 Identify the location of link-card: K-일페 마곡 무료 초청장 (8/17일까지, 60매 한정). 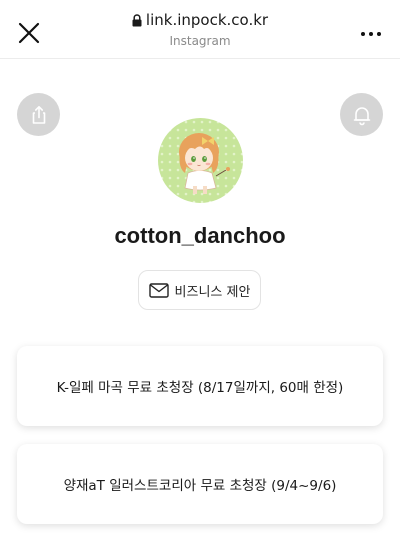
(200, 386).